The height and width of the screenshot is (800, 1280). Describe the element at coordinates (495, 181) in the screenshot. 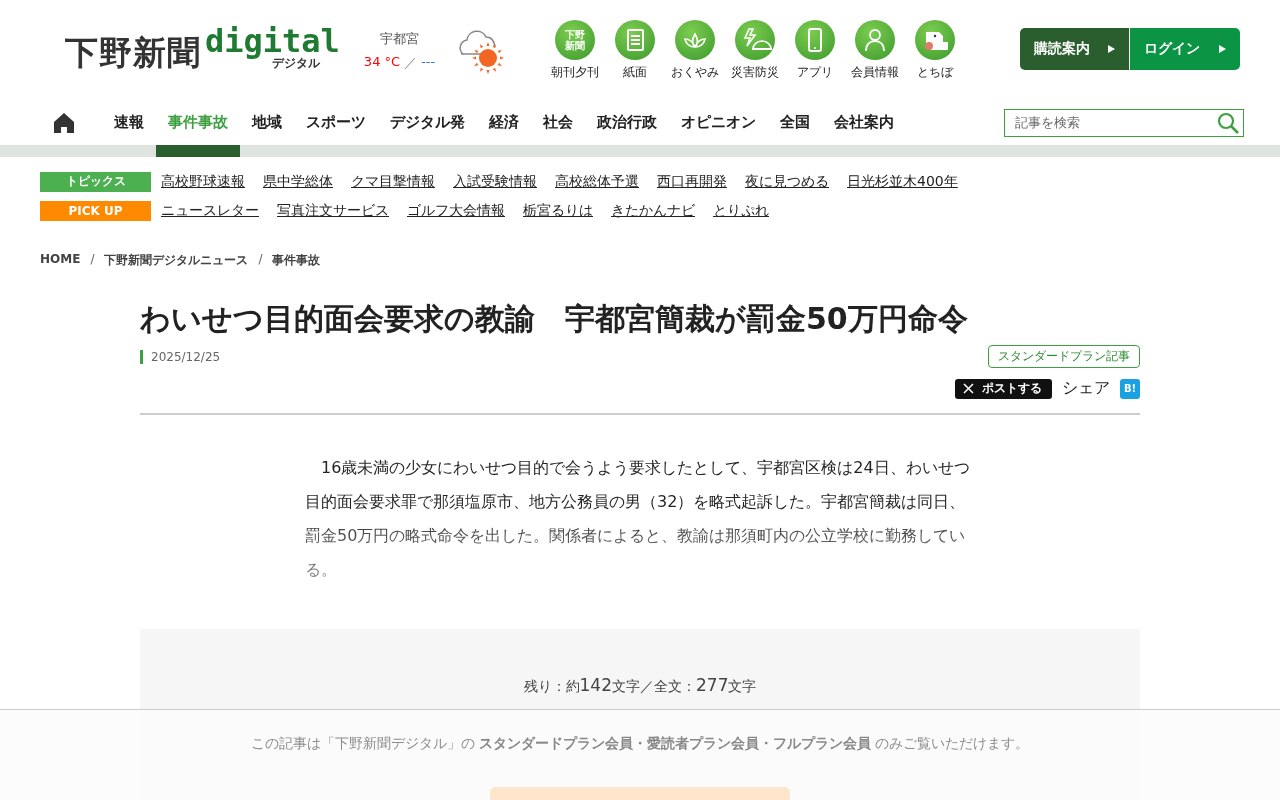

I see `topic-link: 入試受験情報` at that location.